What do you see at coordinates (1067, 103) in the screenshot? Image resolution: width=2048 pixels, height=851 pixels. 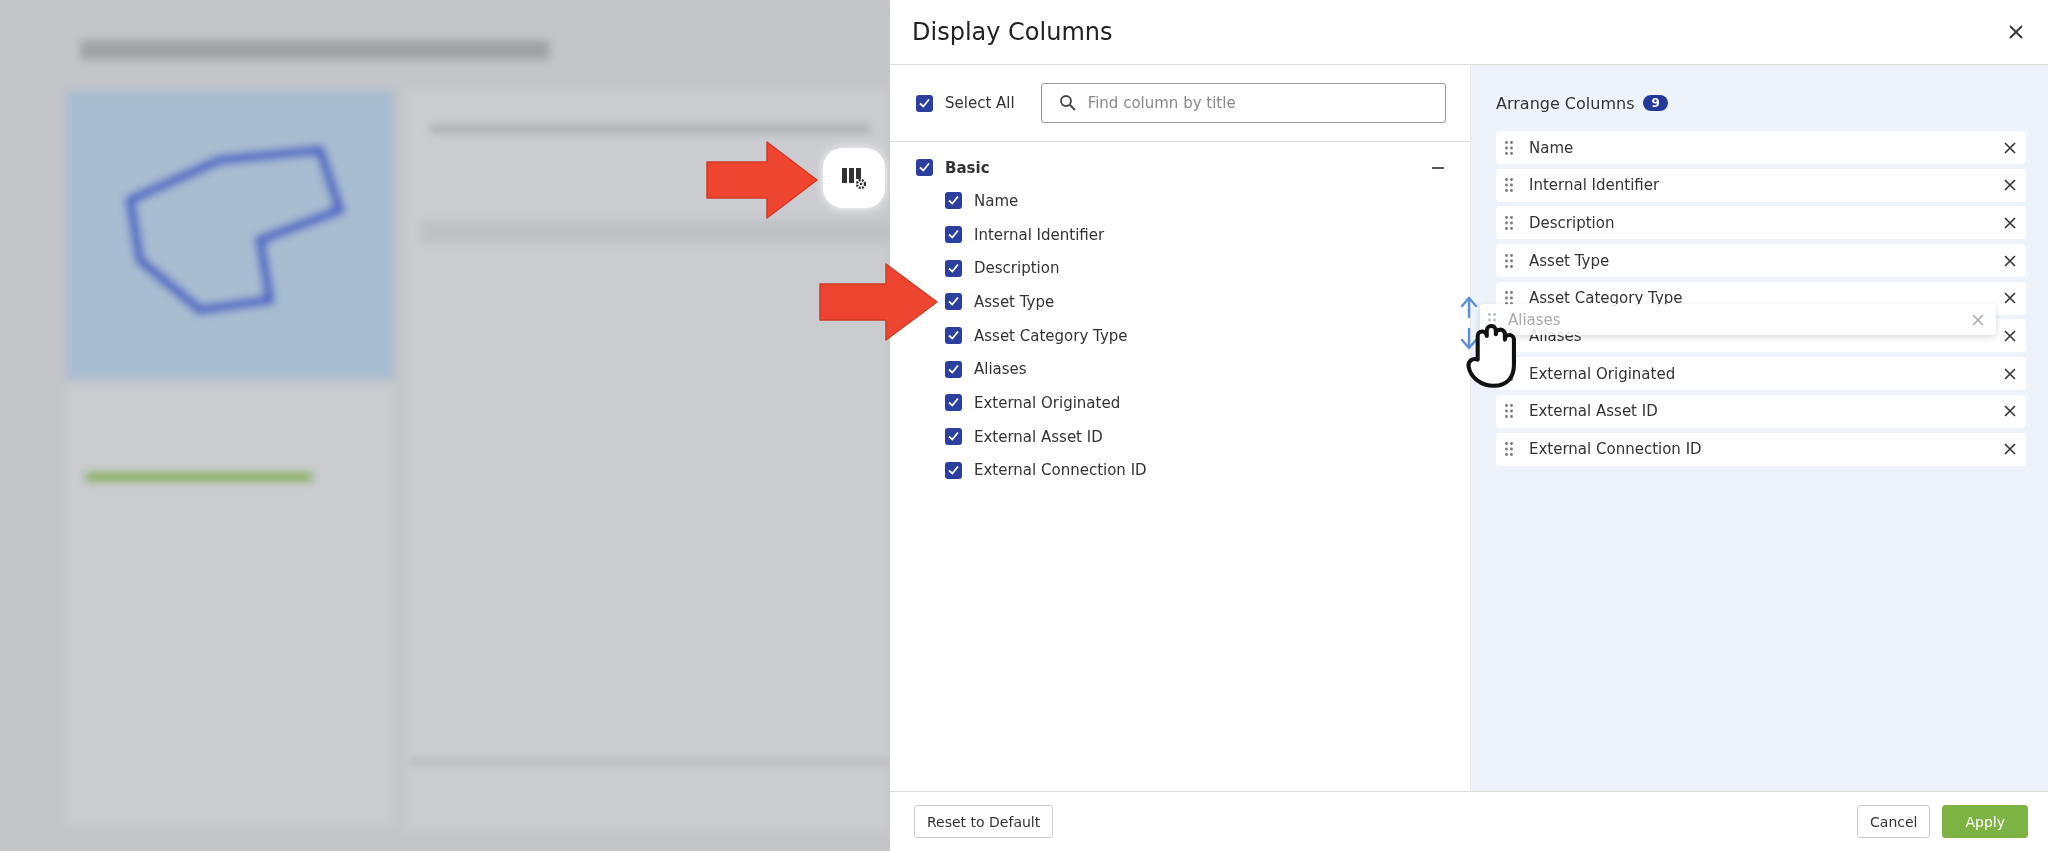 I see `search-icon` at bounding box center [1067, 103].